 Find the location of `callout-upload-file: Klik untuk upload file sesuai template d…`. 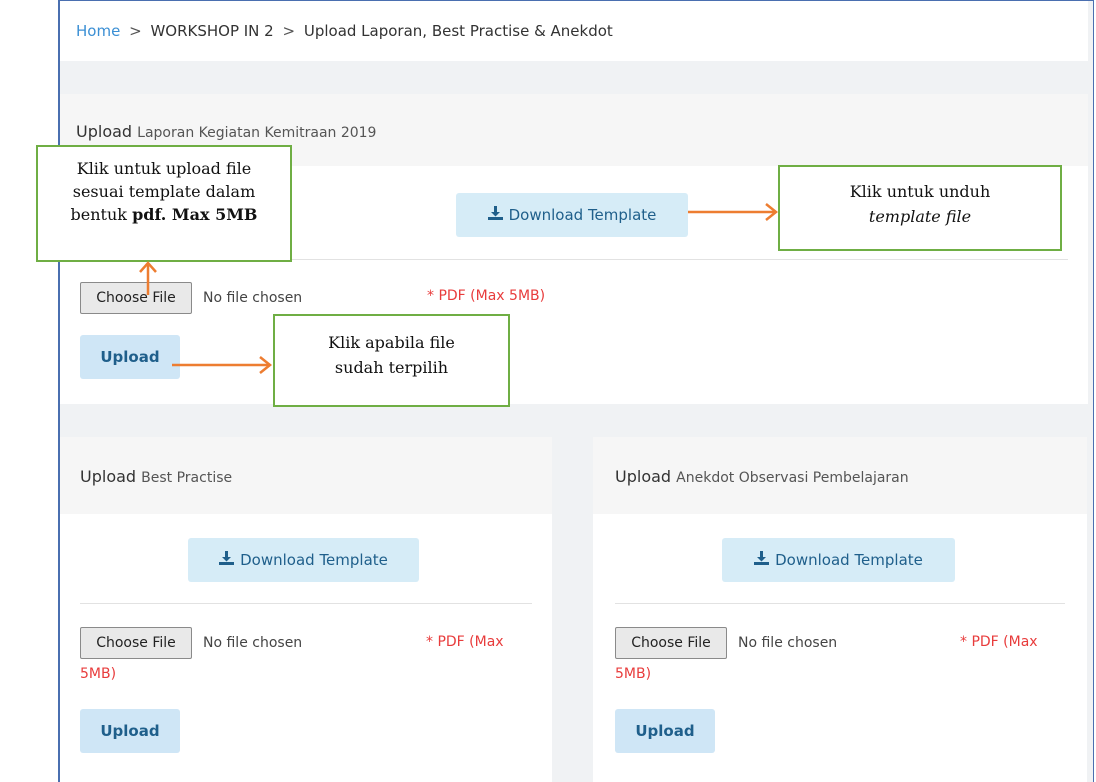

callout-upload-file: Klik untuk upload file sesuai template d… is located at coordinates (164, 203).